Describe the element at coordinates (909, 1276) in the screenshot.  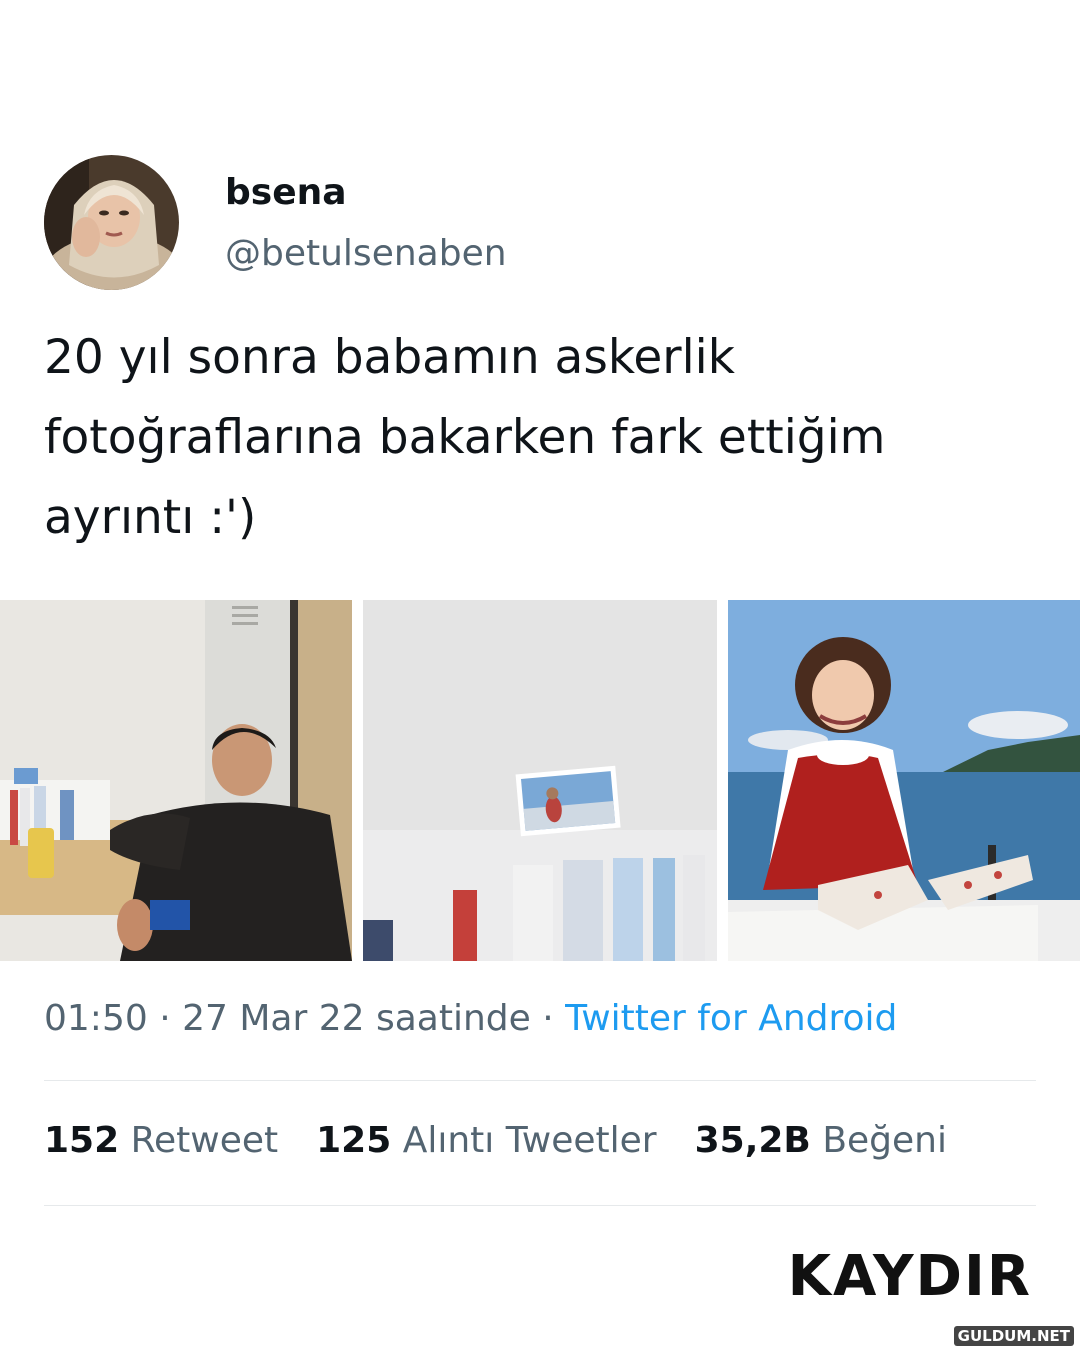
I see `swipe-prompt: KAYDIR` at that location.